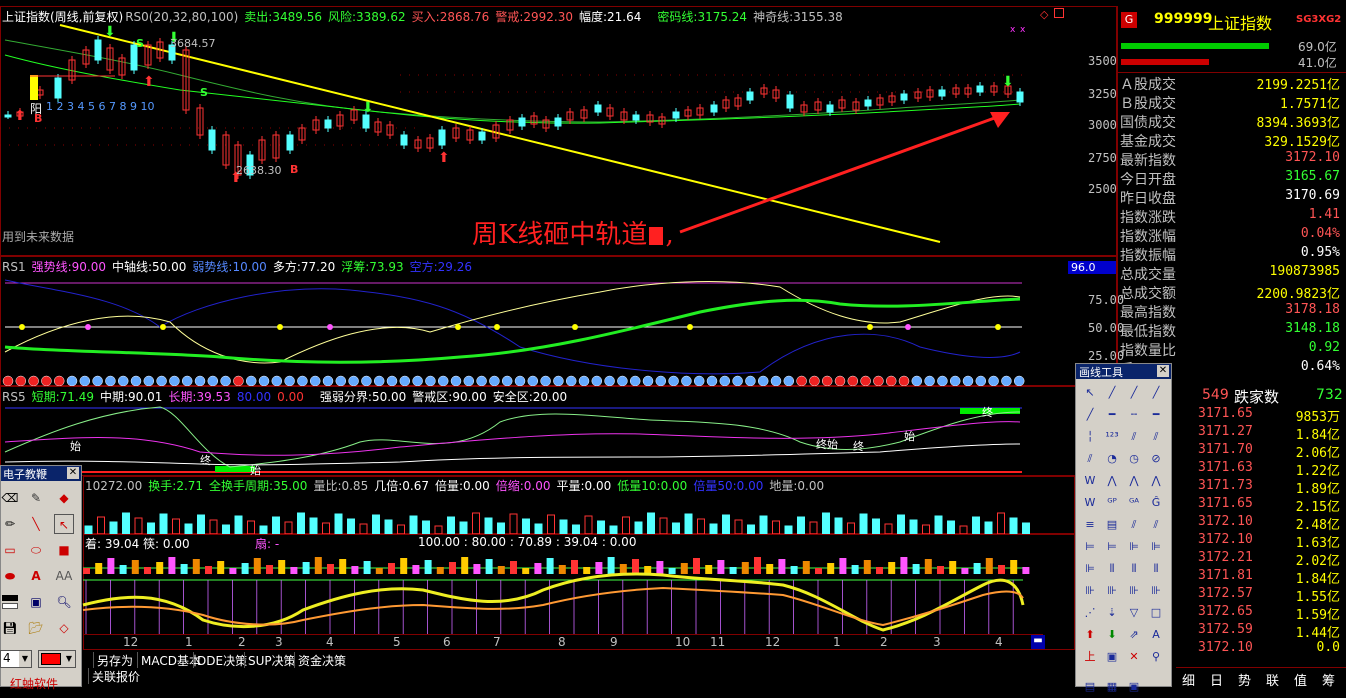  What do you see at coordinates (1134, 415) in the screenshot?
I see `drawing-tool-icon: ╌` at bounding box center [1134, 415].